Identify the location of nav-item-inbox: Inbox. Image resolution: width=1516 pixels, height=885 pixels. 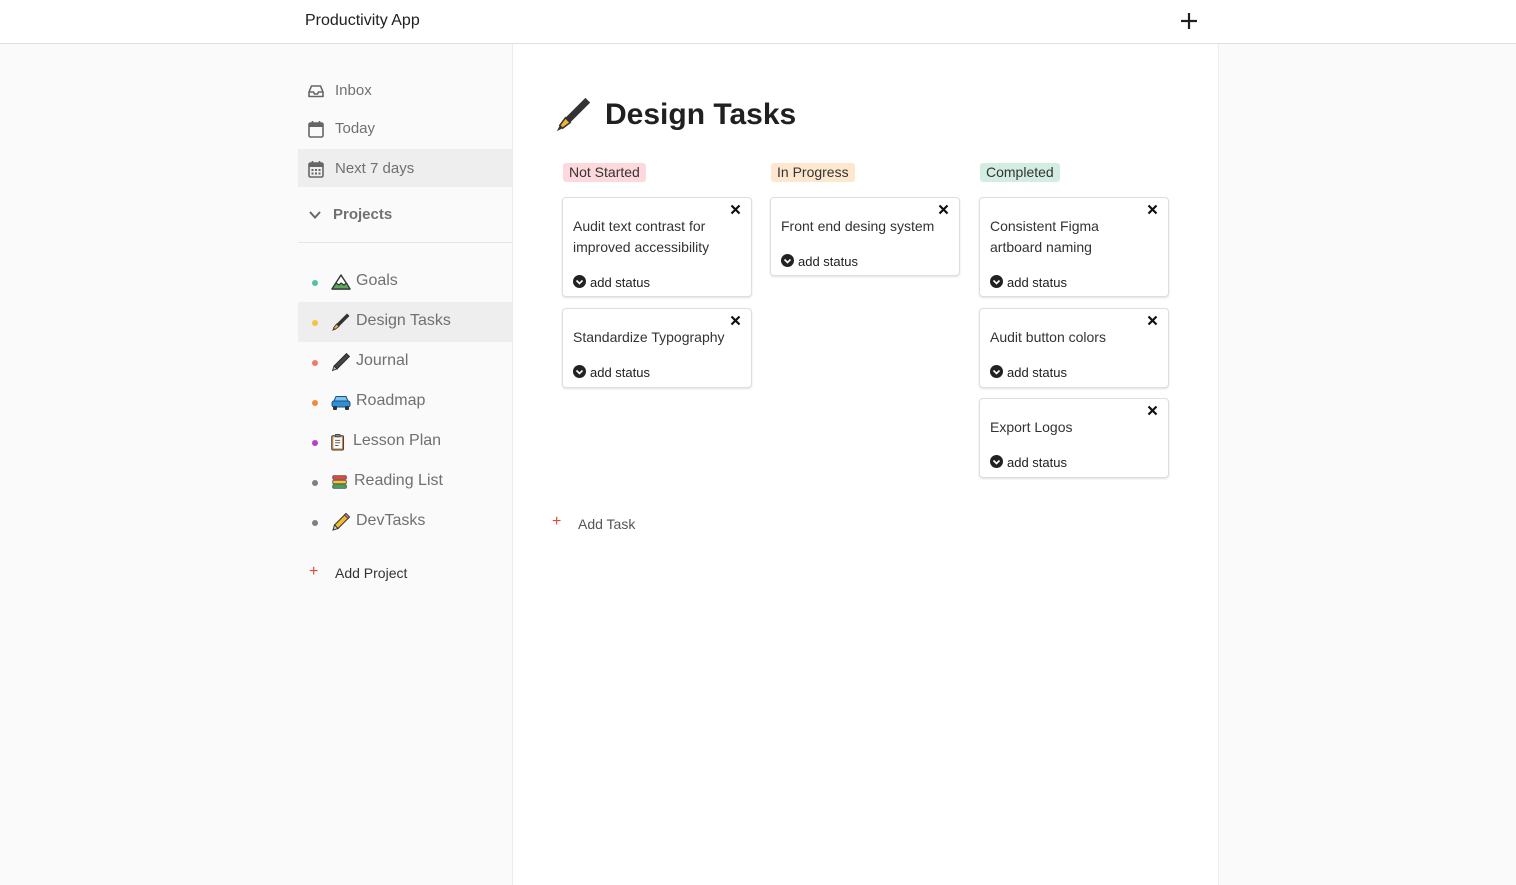
(405, 90).